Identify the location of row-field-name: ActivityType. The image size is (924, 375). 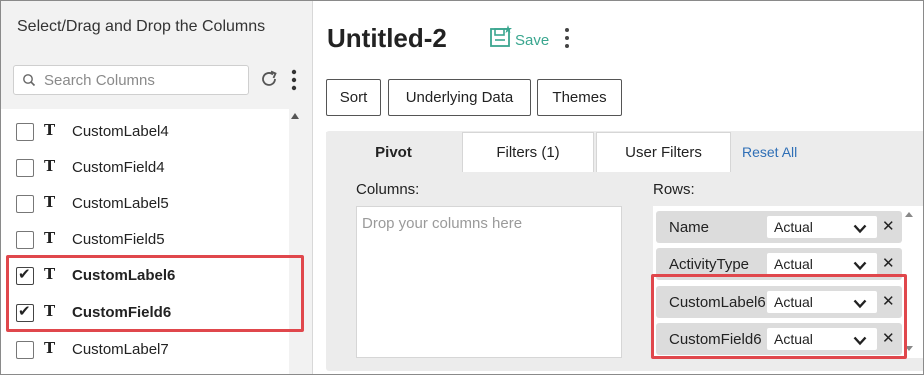
(709, 264).